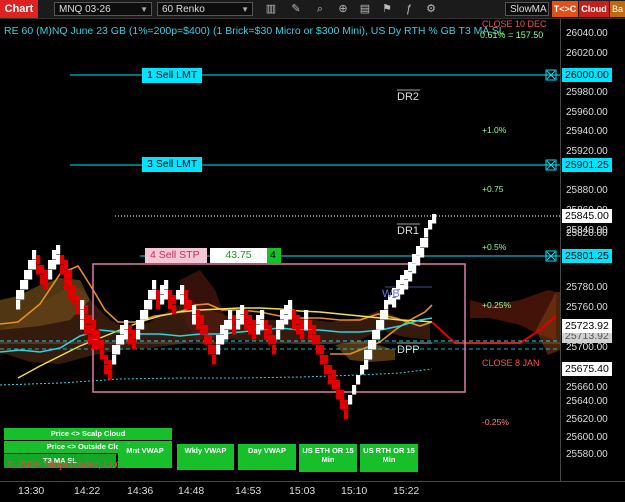 This screenshot has width=625, height=502. Describe the element at coordinates (587, 190) in the screenshot. I see `price-tick: 25880.00` at that location.